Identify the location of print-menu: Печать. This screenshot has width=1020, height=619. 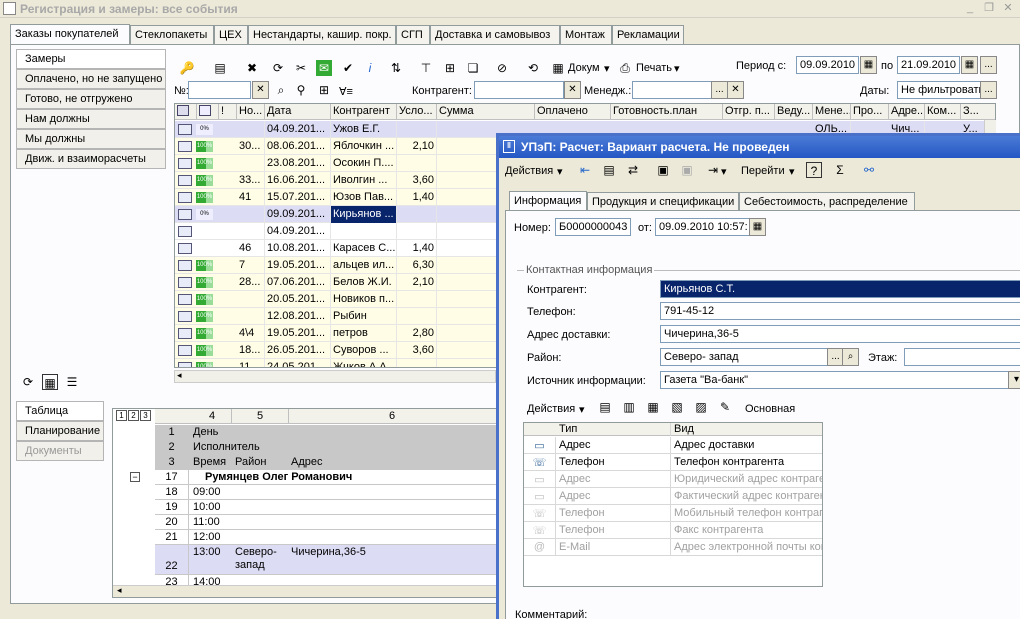
(654, 68).